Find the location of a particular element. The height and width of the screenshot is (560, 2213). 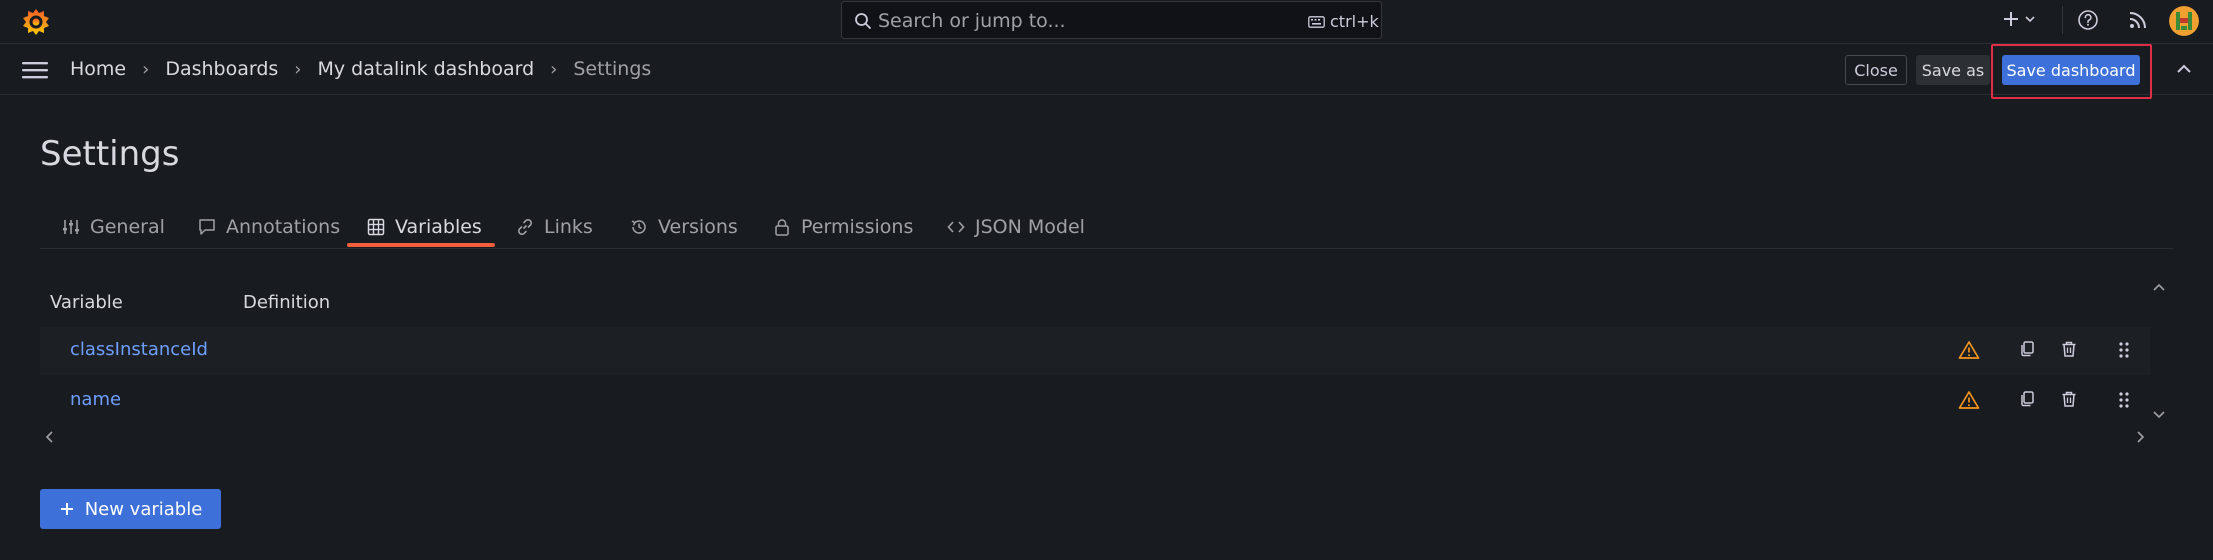

page-title: Settings is located at coordinates (110, 154).